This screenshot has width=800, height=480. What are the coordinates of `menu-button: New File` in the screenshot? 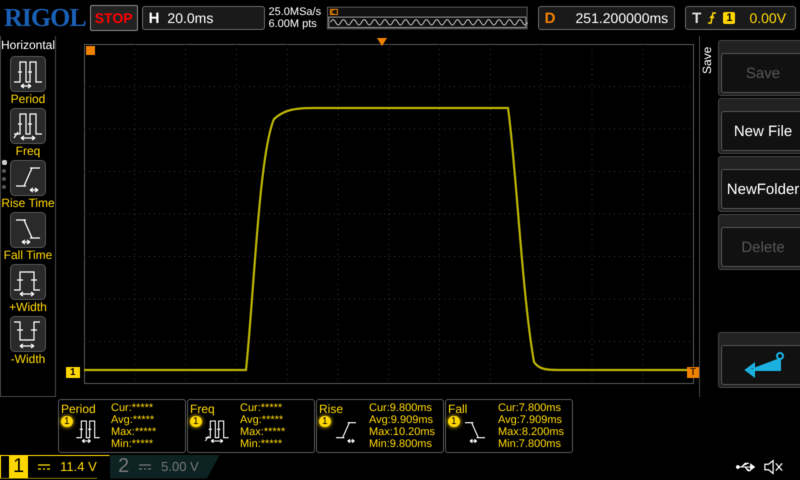 It's located at (760, 131).